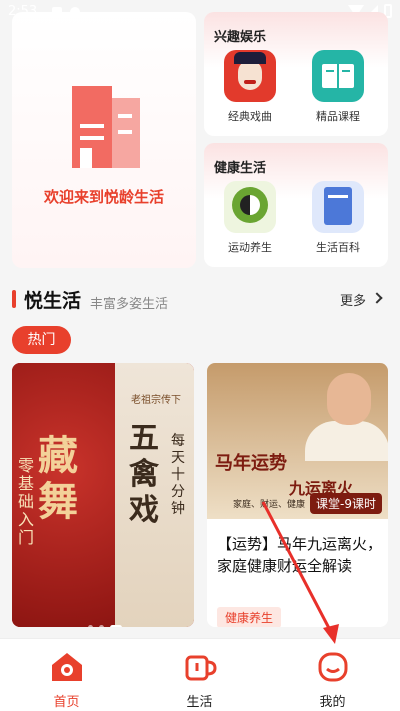 Image resolution: width=400 pixels, height=711 pixels. Describe the element at coordinates (296, 205) in the screenshot. I see `health-card: 健康生活 运动养生 生活百科` at that location.